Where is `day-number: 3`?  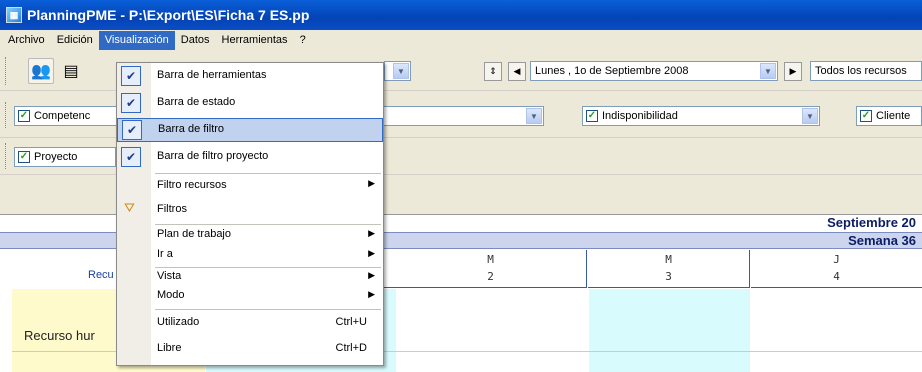
day-number: 3 is located at coordinates (668, 276).